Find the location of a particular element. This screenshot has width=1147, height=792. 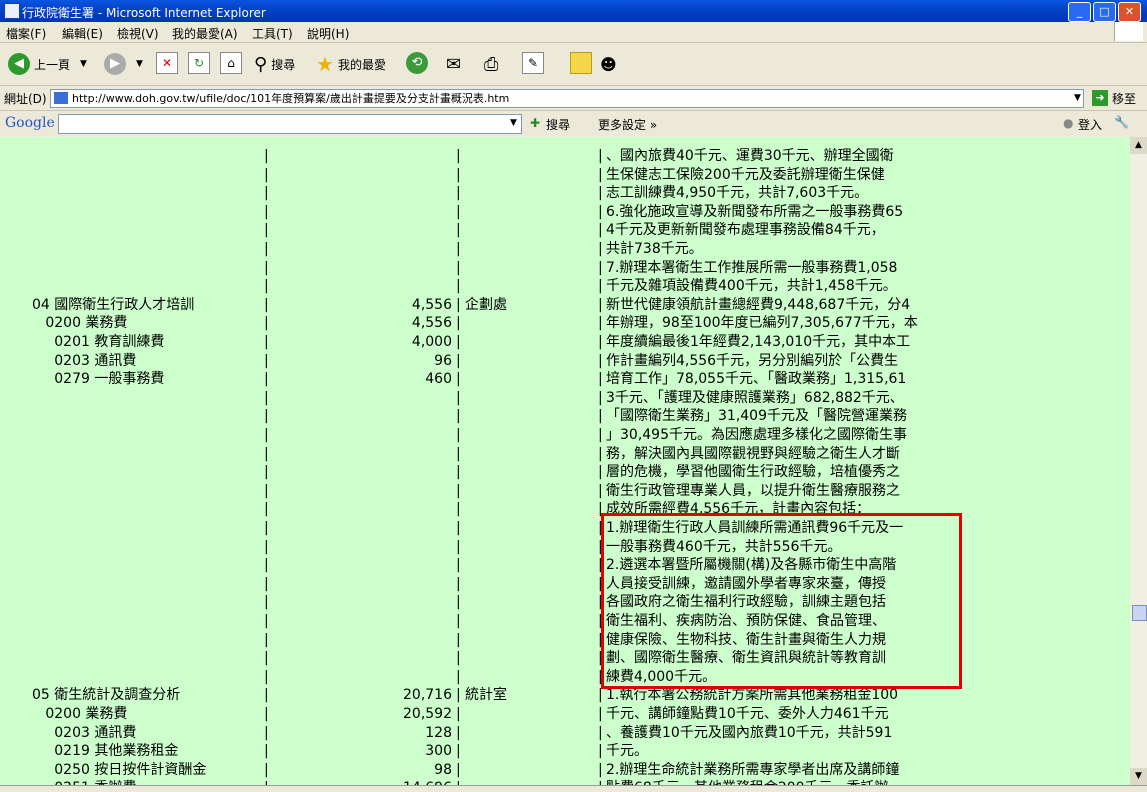

description-cell: 生保健志工保險200千元及委託辦理衛生保健 is located at coordinates (745, 174).